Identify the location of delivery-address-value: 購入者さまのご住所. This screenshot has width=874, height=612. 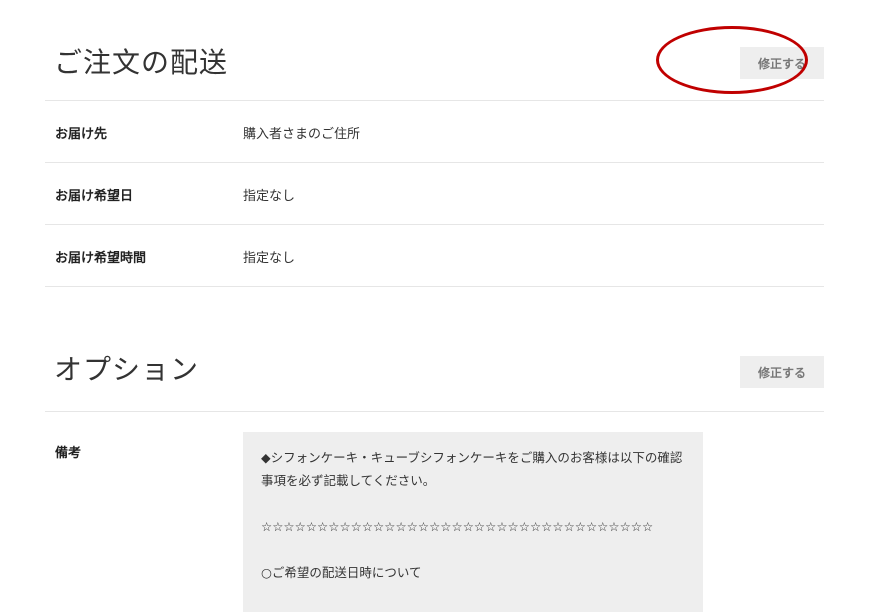
(302, 134).